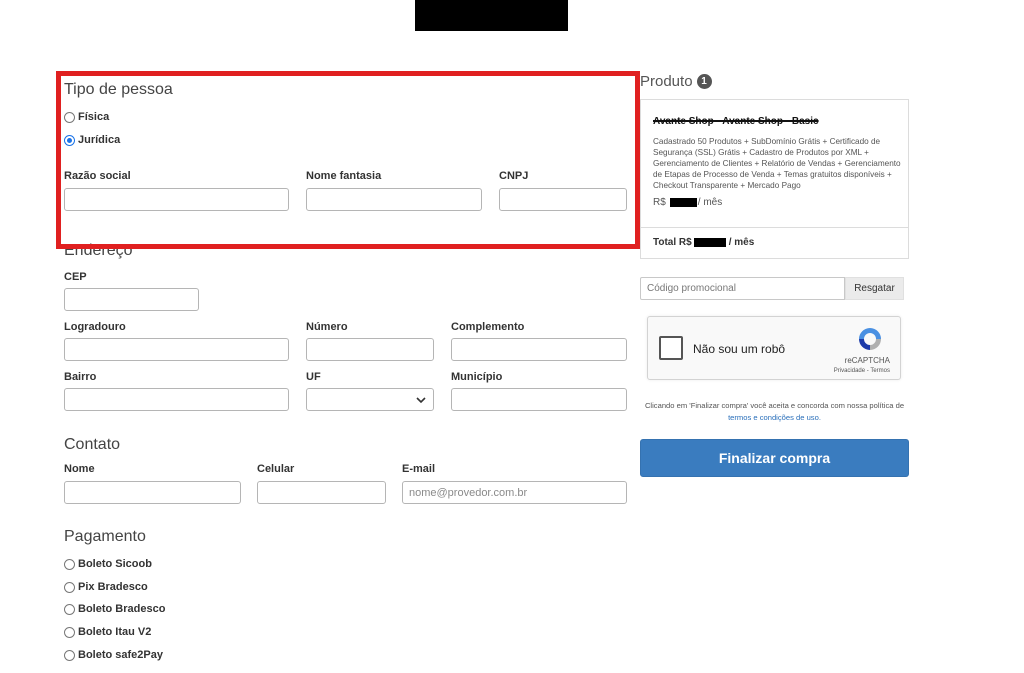 This screenshot has width=1024, height=673. Describe the element at coordinates (867, 360) in the screenshot. I see `recaptcha-brand: reCAPTCHA` at that location.